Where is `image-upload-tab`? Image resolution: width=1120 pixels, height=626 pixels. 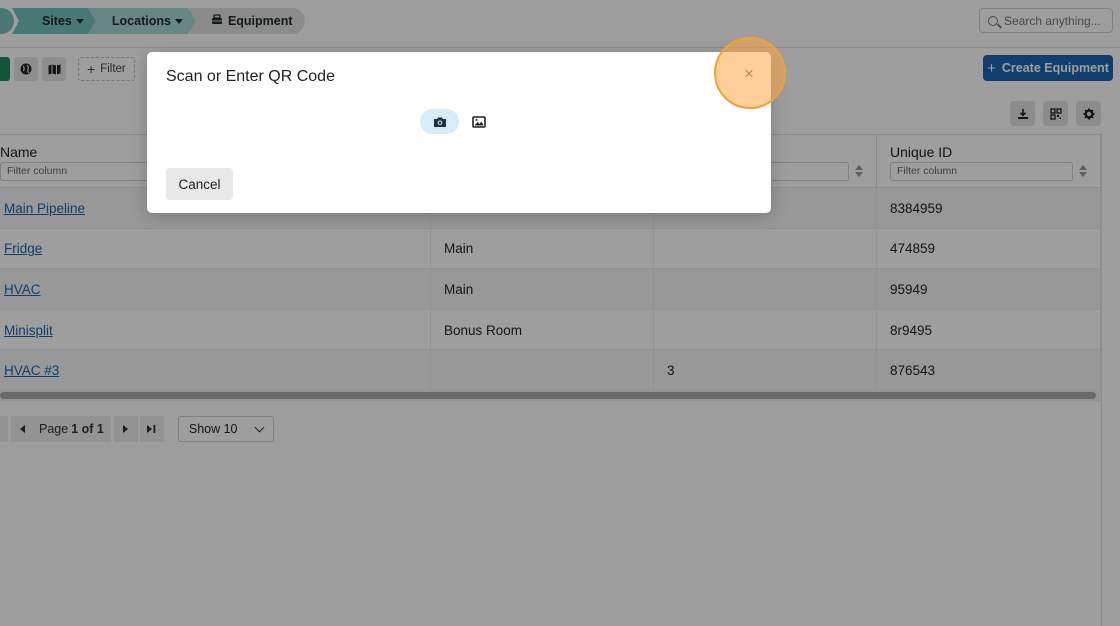
image-upload-tab is located at coordinates (479, 121).